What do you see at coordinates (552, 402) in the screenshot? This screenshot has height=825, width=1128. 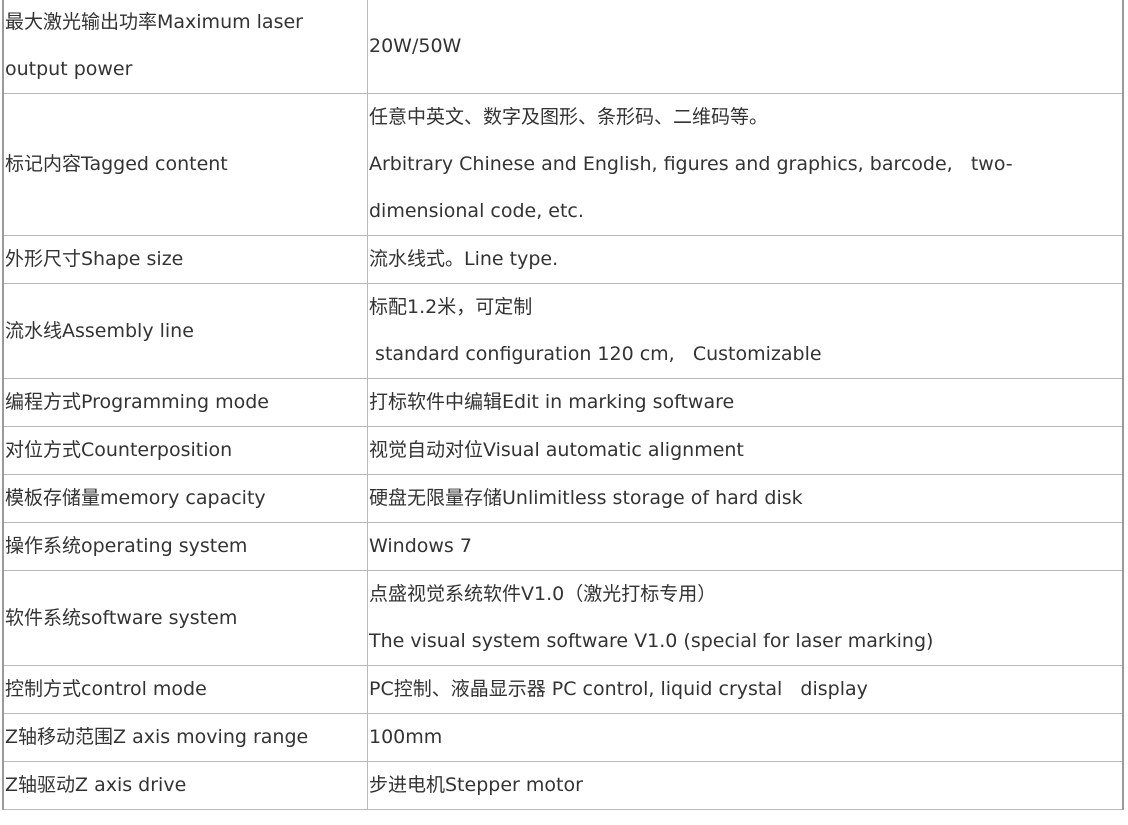 I see `row-value-text: 打标软件中编辑Edit in marking software` at bounding box center [552, 402].